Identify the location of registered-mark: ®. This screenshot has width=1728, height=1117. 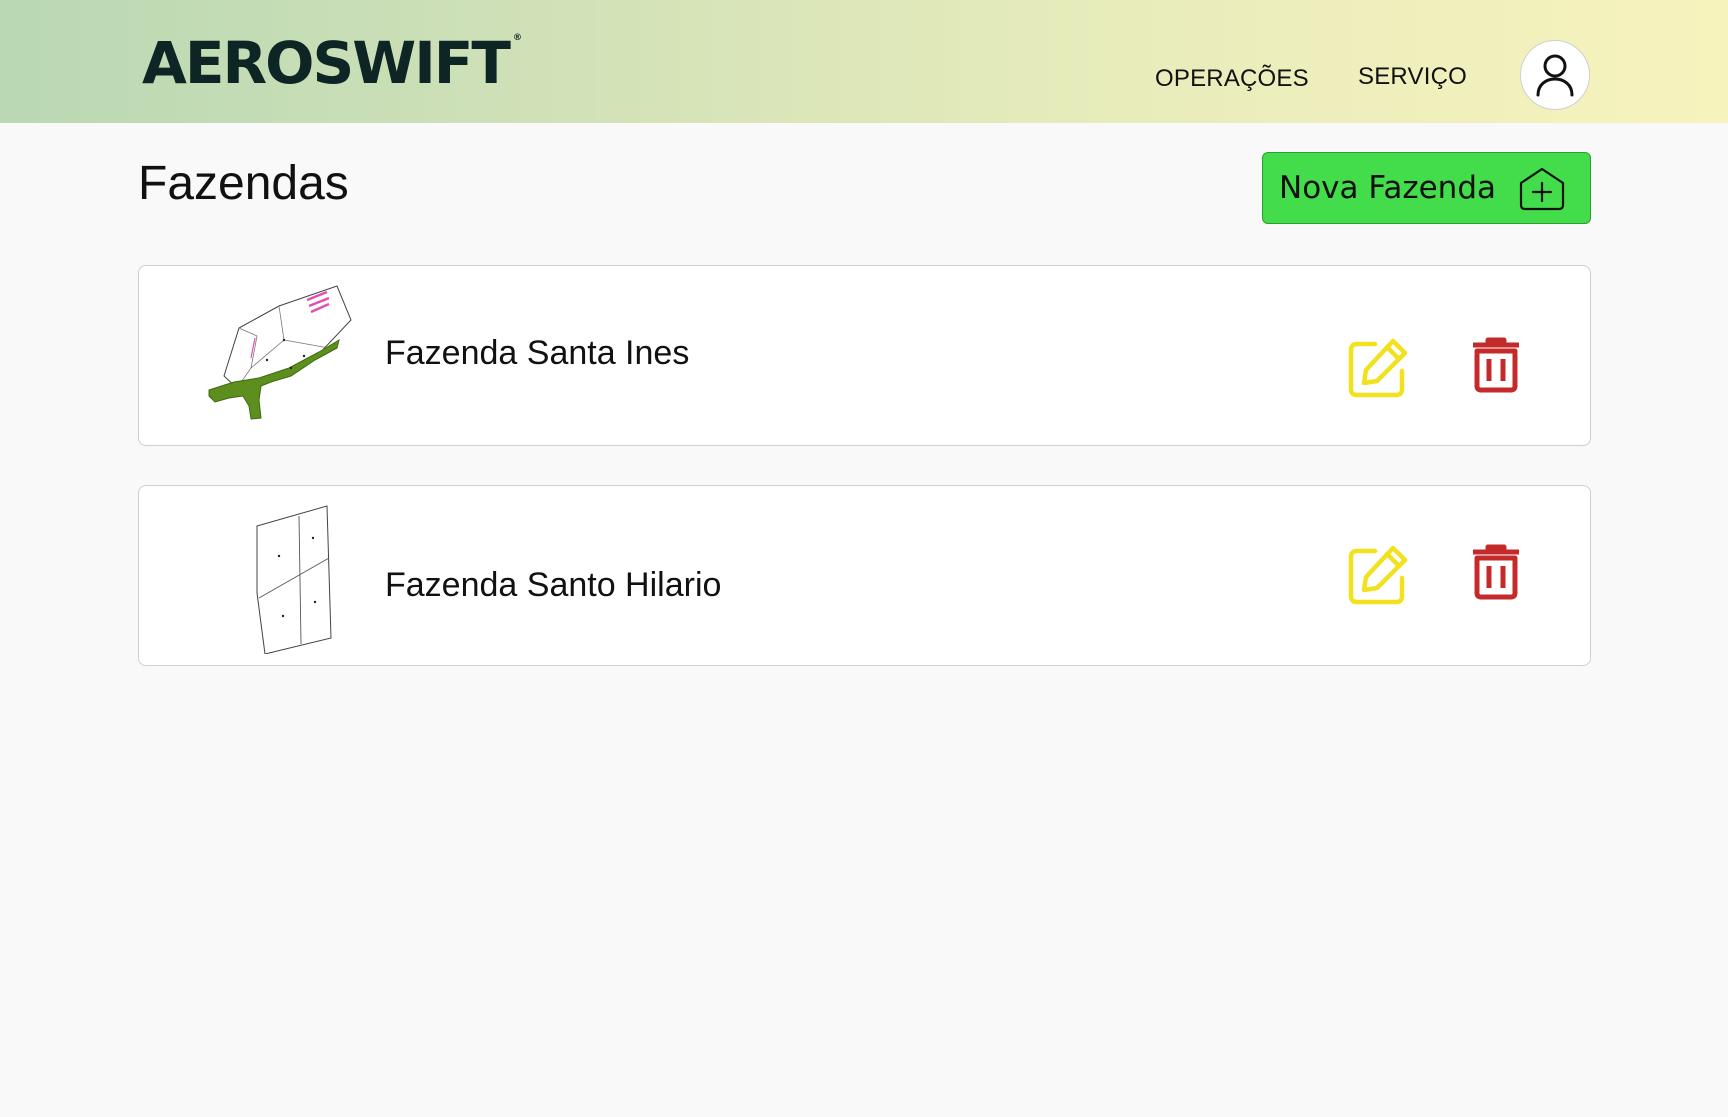
(517, 38).